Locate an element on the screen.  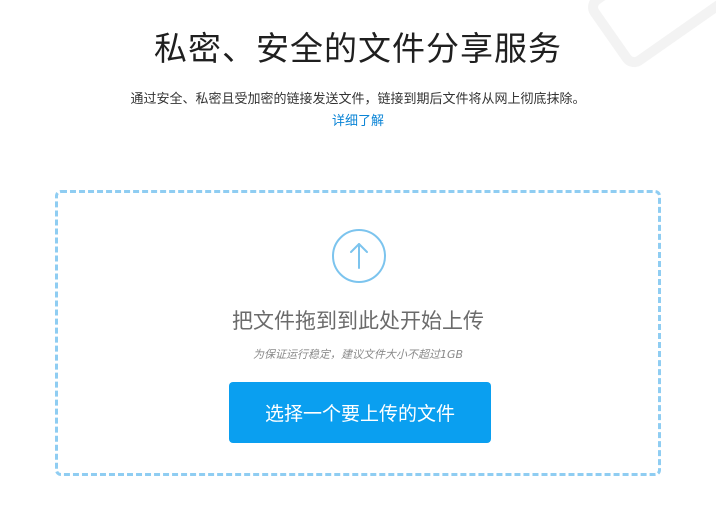
choose-file-button: 选择一个要上传的文件 is located at coordinates (360, 412).